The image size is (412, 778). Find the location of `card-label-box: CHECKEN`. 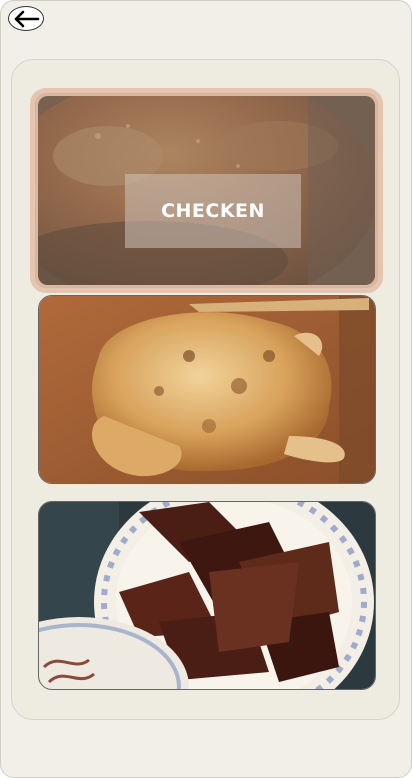

card-label-box: CHECKEN is located at coordinates (213, 211).